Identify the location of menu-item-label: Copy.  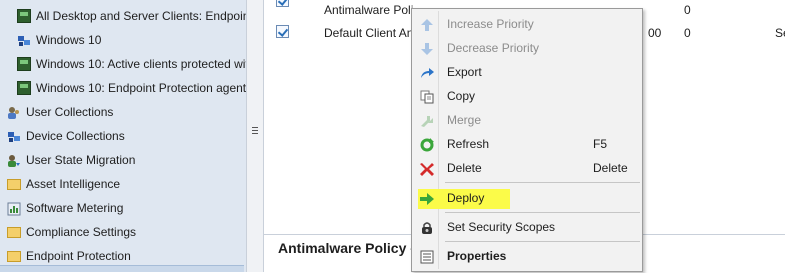
(461, 96).